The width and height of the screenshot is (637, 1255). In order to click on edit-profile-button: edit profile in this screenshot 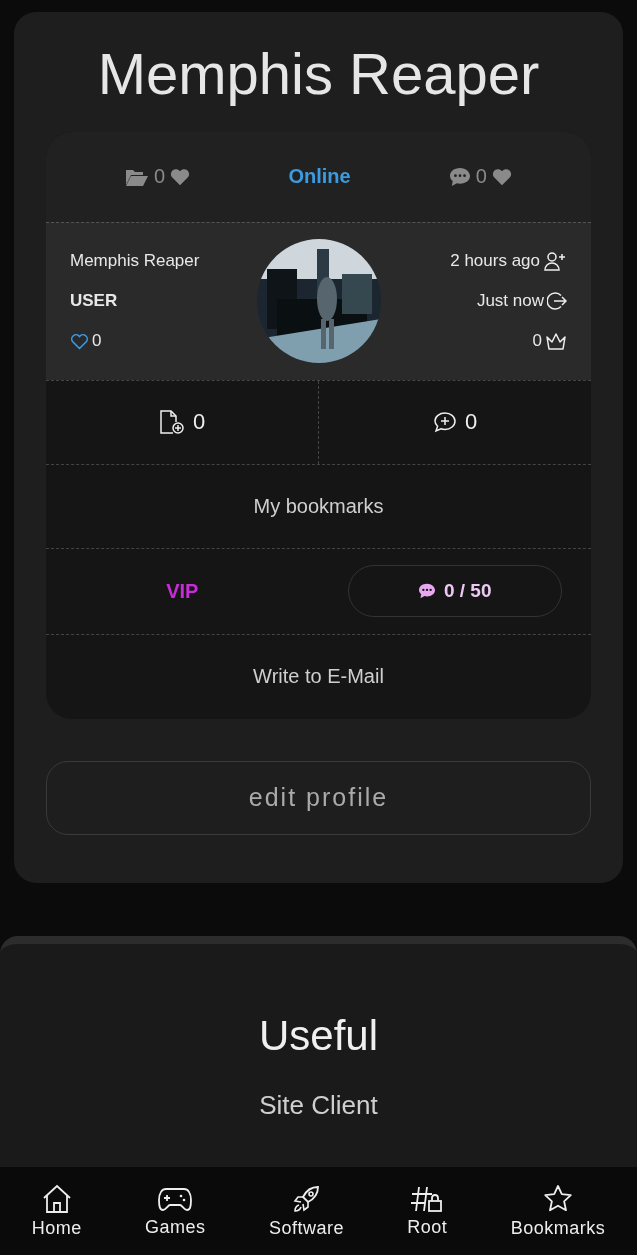, I will do `click(318, 797)`.